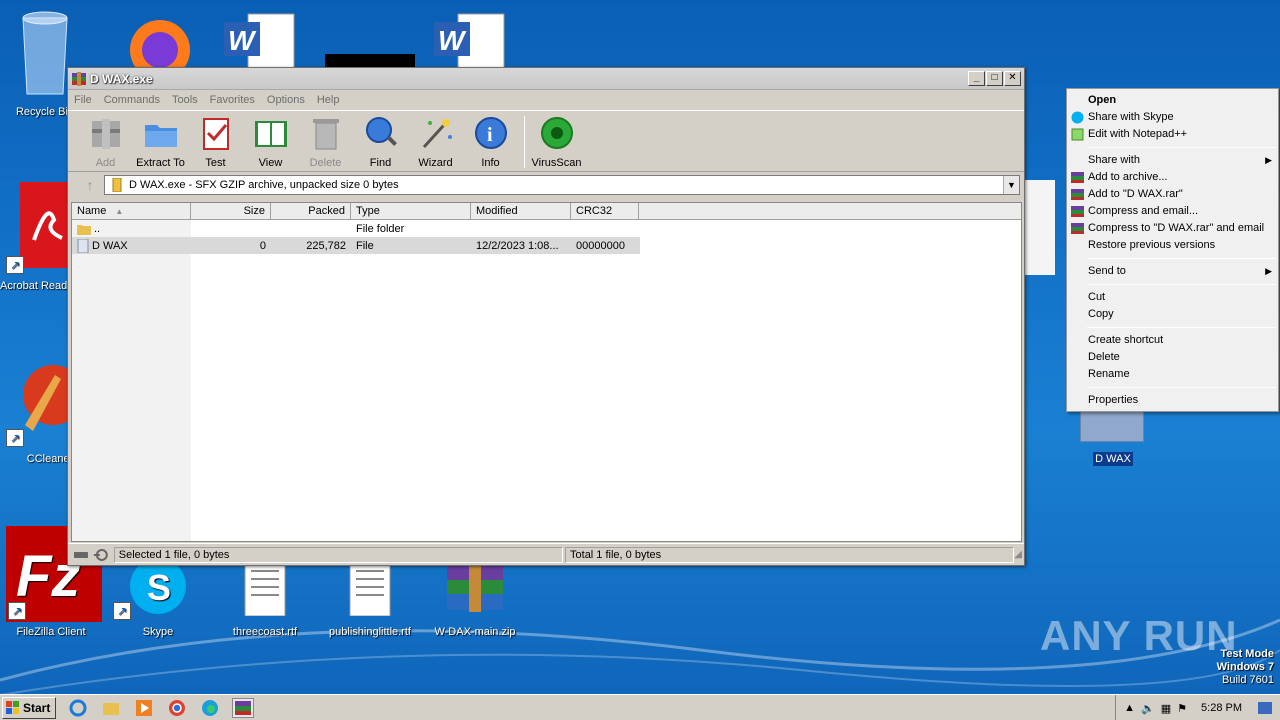  Describe the element at coordinates (232, 100) in the screenshot. I see `menu-favorites: Favorites` at that location.